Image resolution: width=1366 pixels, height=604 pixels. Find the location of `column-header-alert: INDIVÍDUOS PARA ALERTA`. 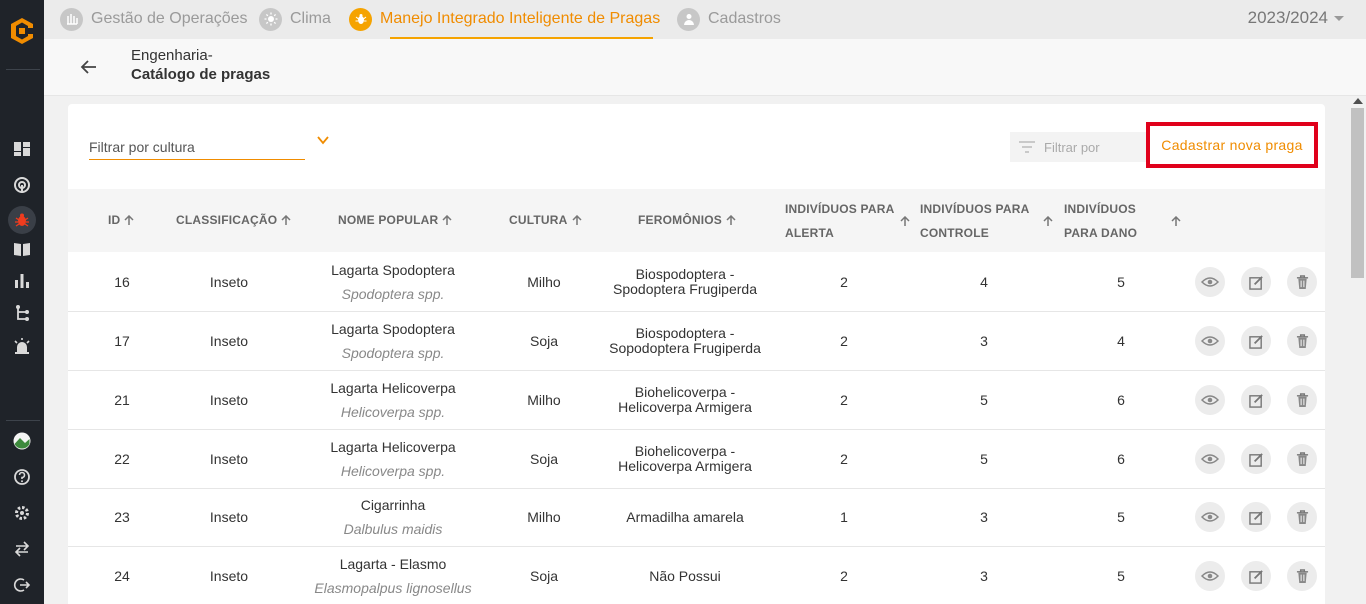

column-header-alert: INDIVÍDUOS PARA ALERTA is located at coordinates (847, 221).